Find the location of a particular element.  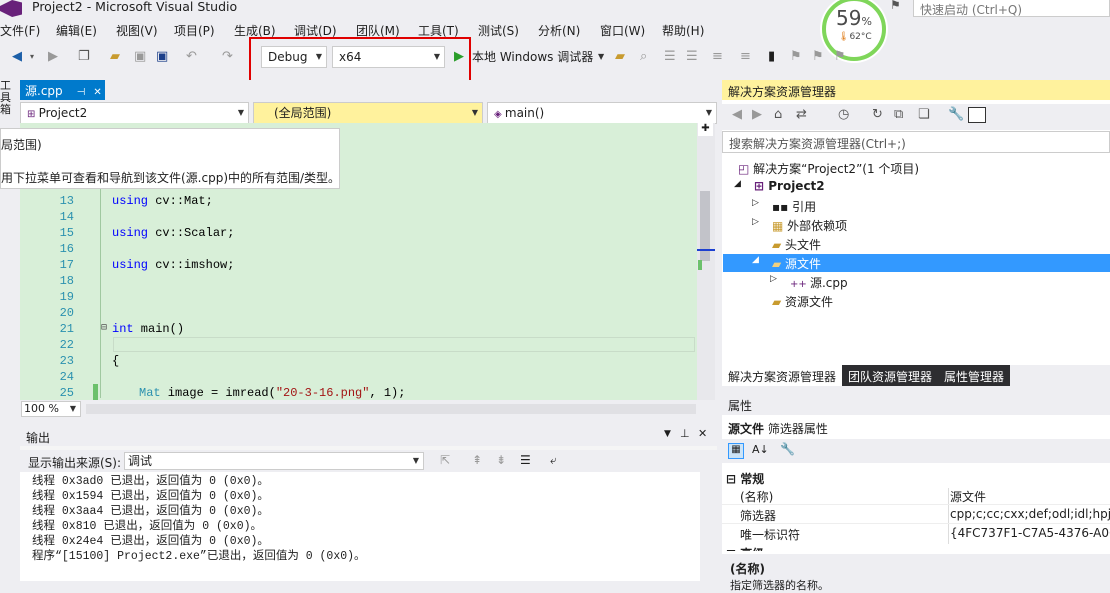

tab-team-explorer: 团队资源管理器 is located at coordinates (890, 375).